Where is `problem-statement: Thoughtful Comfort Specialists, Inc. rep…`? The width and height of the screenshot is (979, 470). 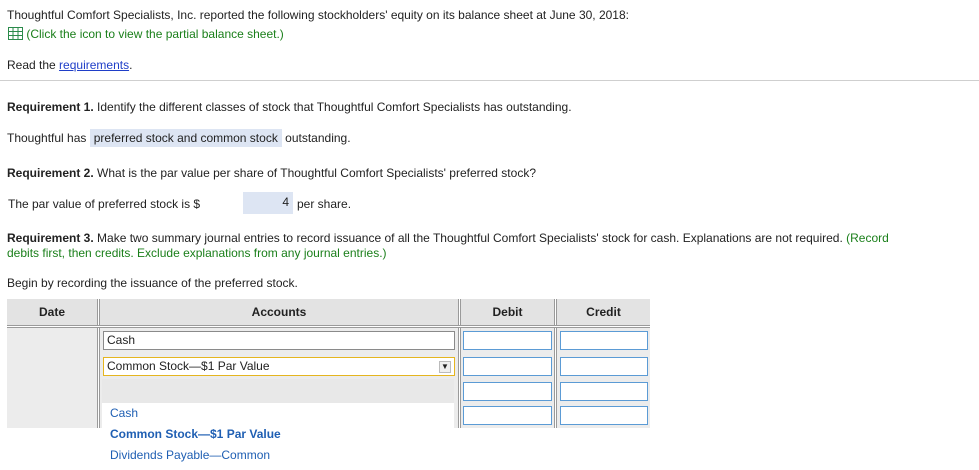 problem-statement: Thoughtful Comfort Specialists, Inc. rep… is located at coordinates (318, 15).